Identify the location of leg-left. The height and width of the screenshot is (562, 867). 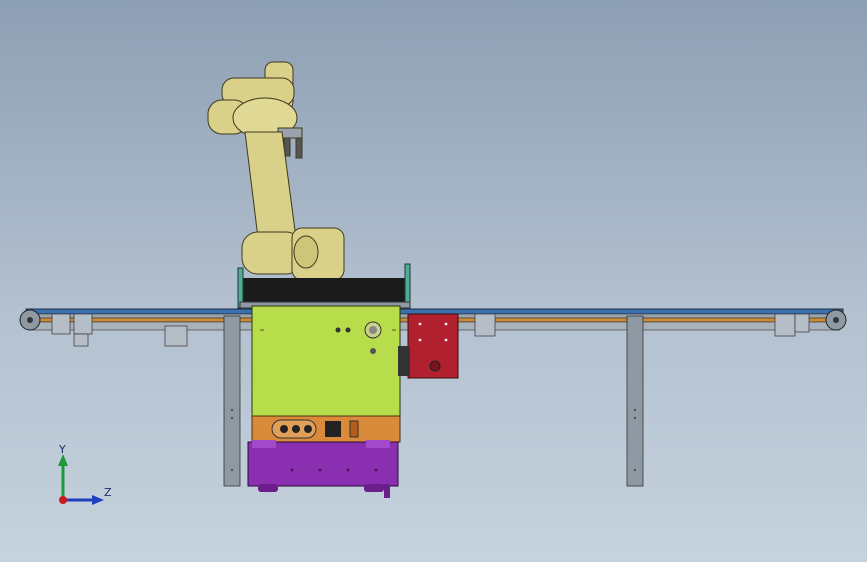
(232, 401).